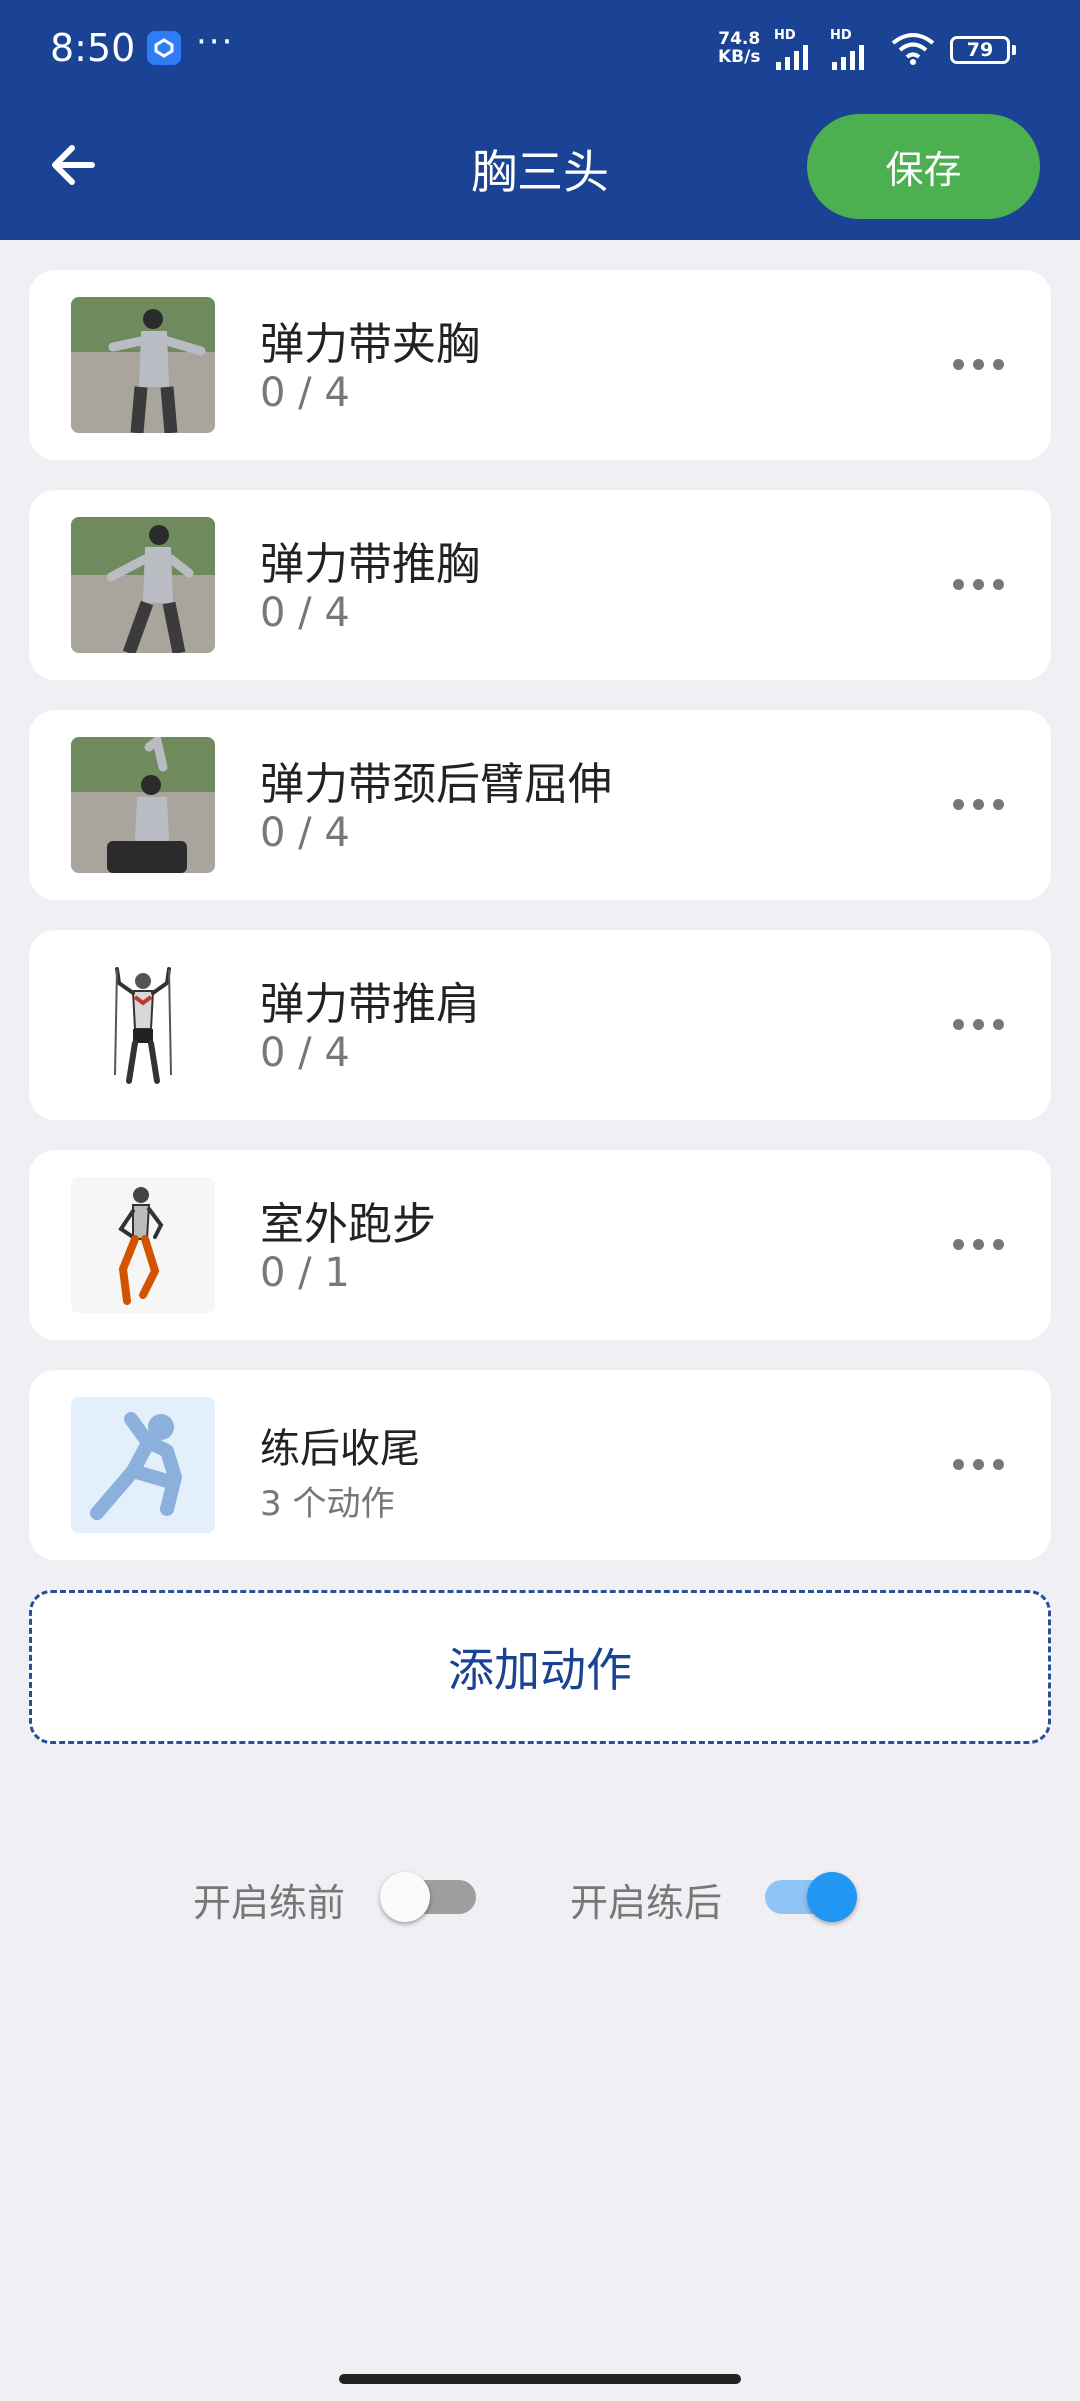  I want to click on stretch-icon, so click(143, 1465).